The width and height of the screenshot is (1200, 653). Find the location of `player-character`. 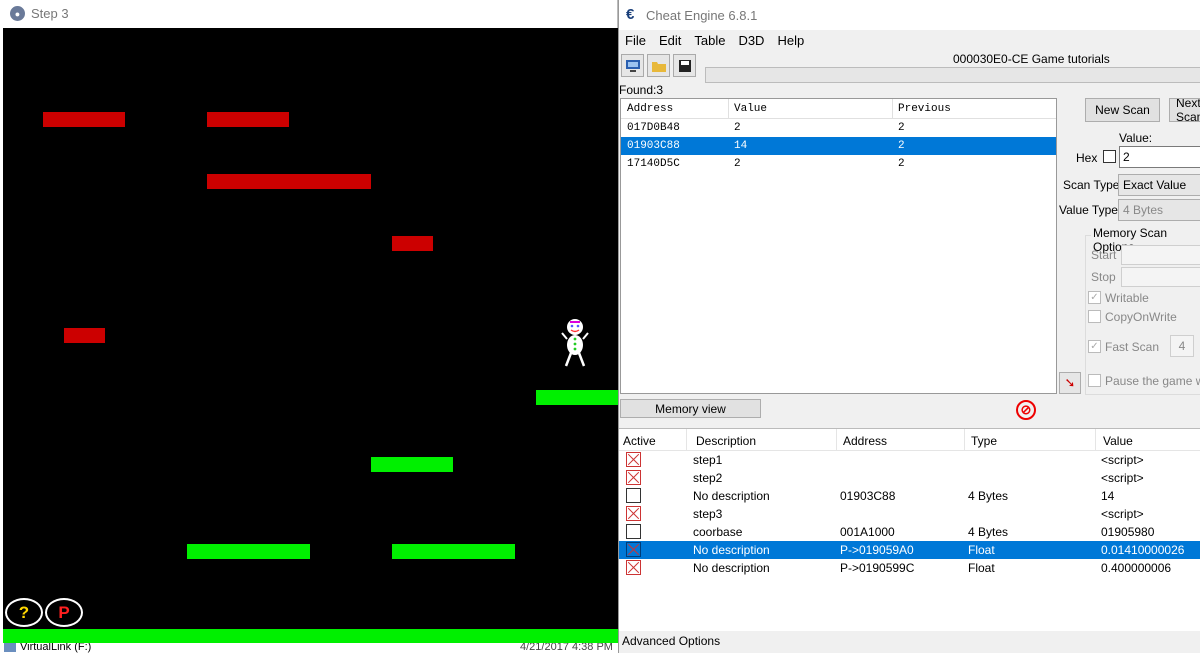

player-character is located at coordinates (575, 343).